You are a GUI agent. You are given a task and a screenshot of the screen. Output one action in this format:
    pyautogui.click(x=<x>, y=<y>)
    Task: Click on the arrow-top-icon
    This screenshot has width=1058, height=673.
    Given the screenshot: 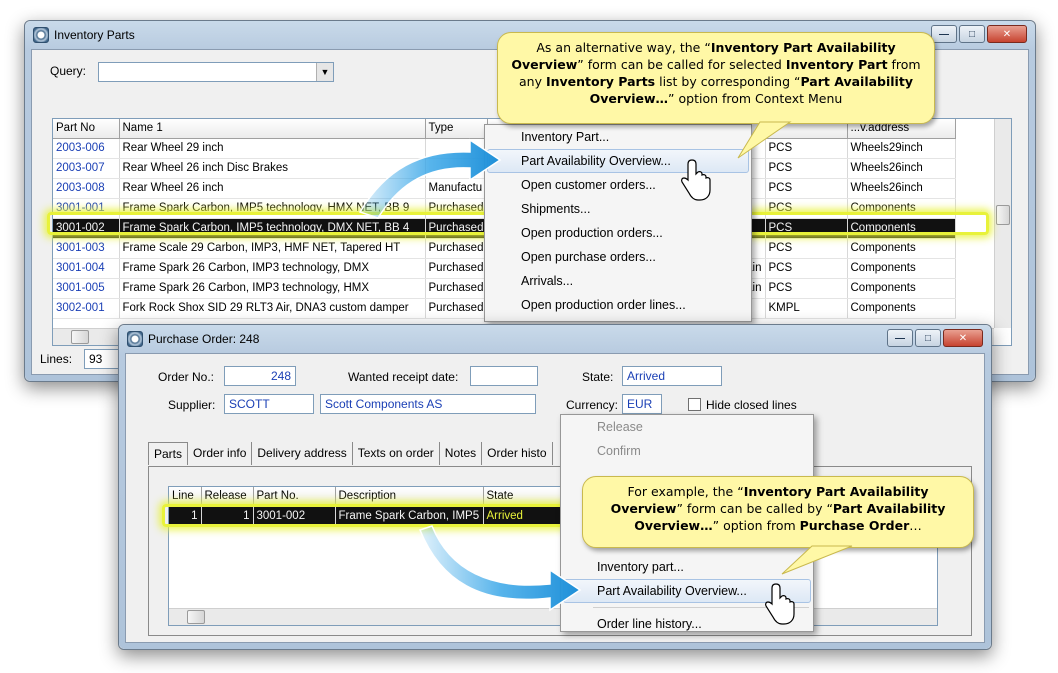 What is the action you would take?
    pyautogui.click(x=430, y=178)
    